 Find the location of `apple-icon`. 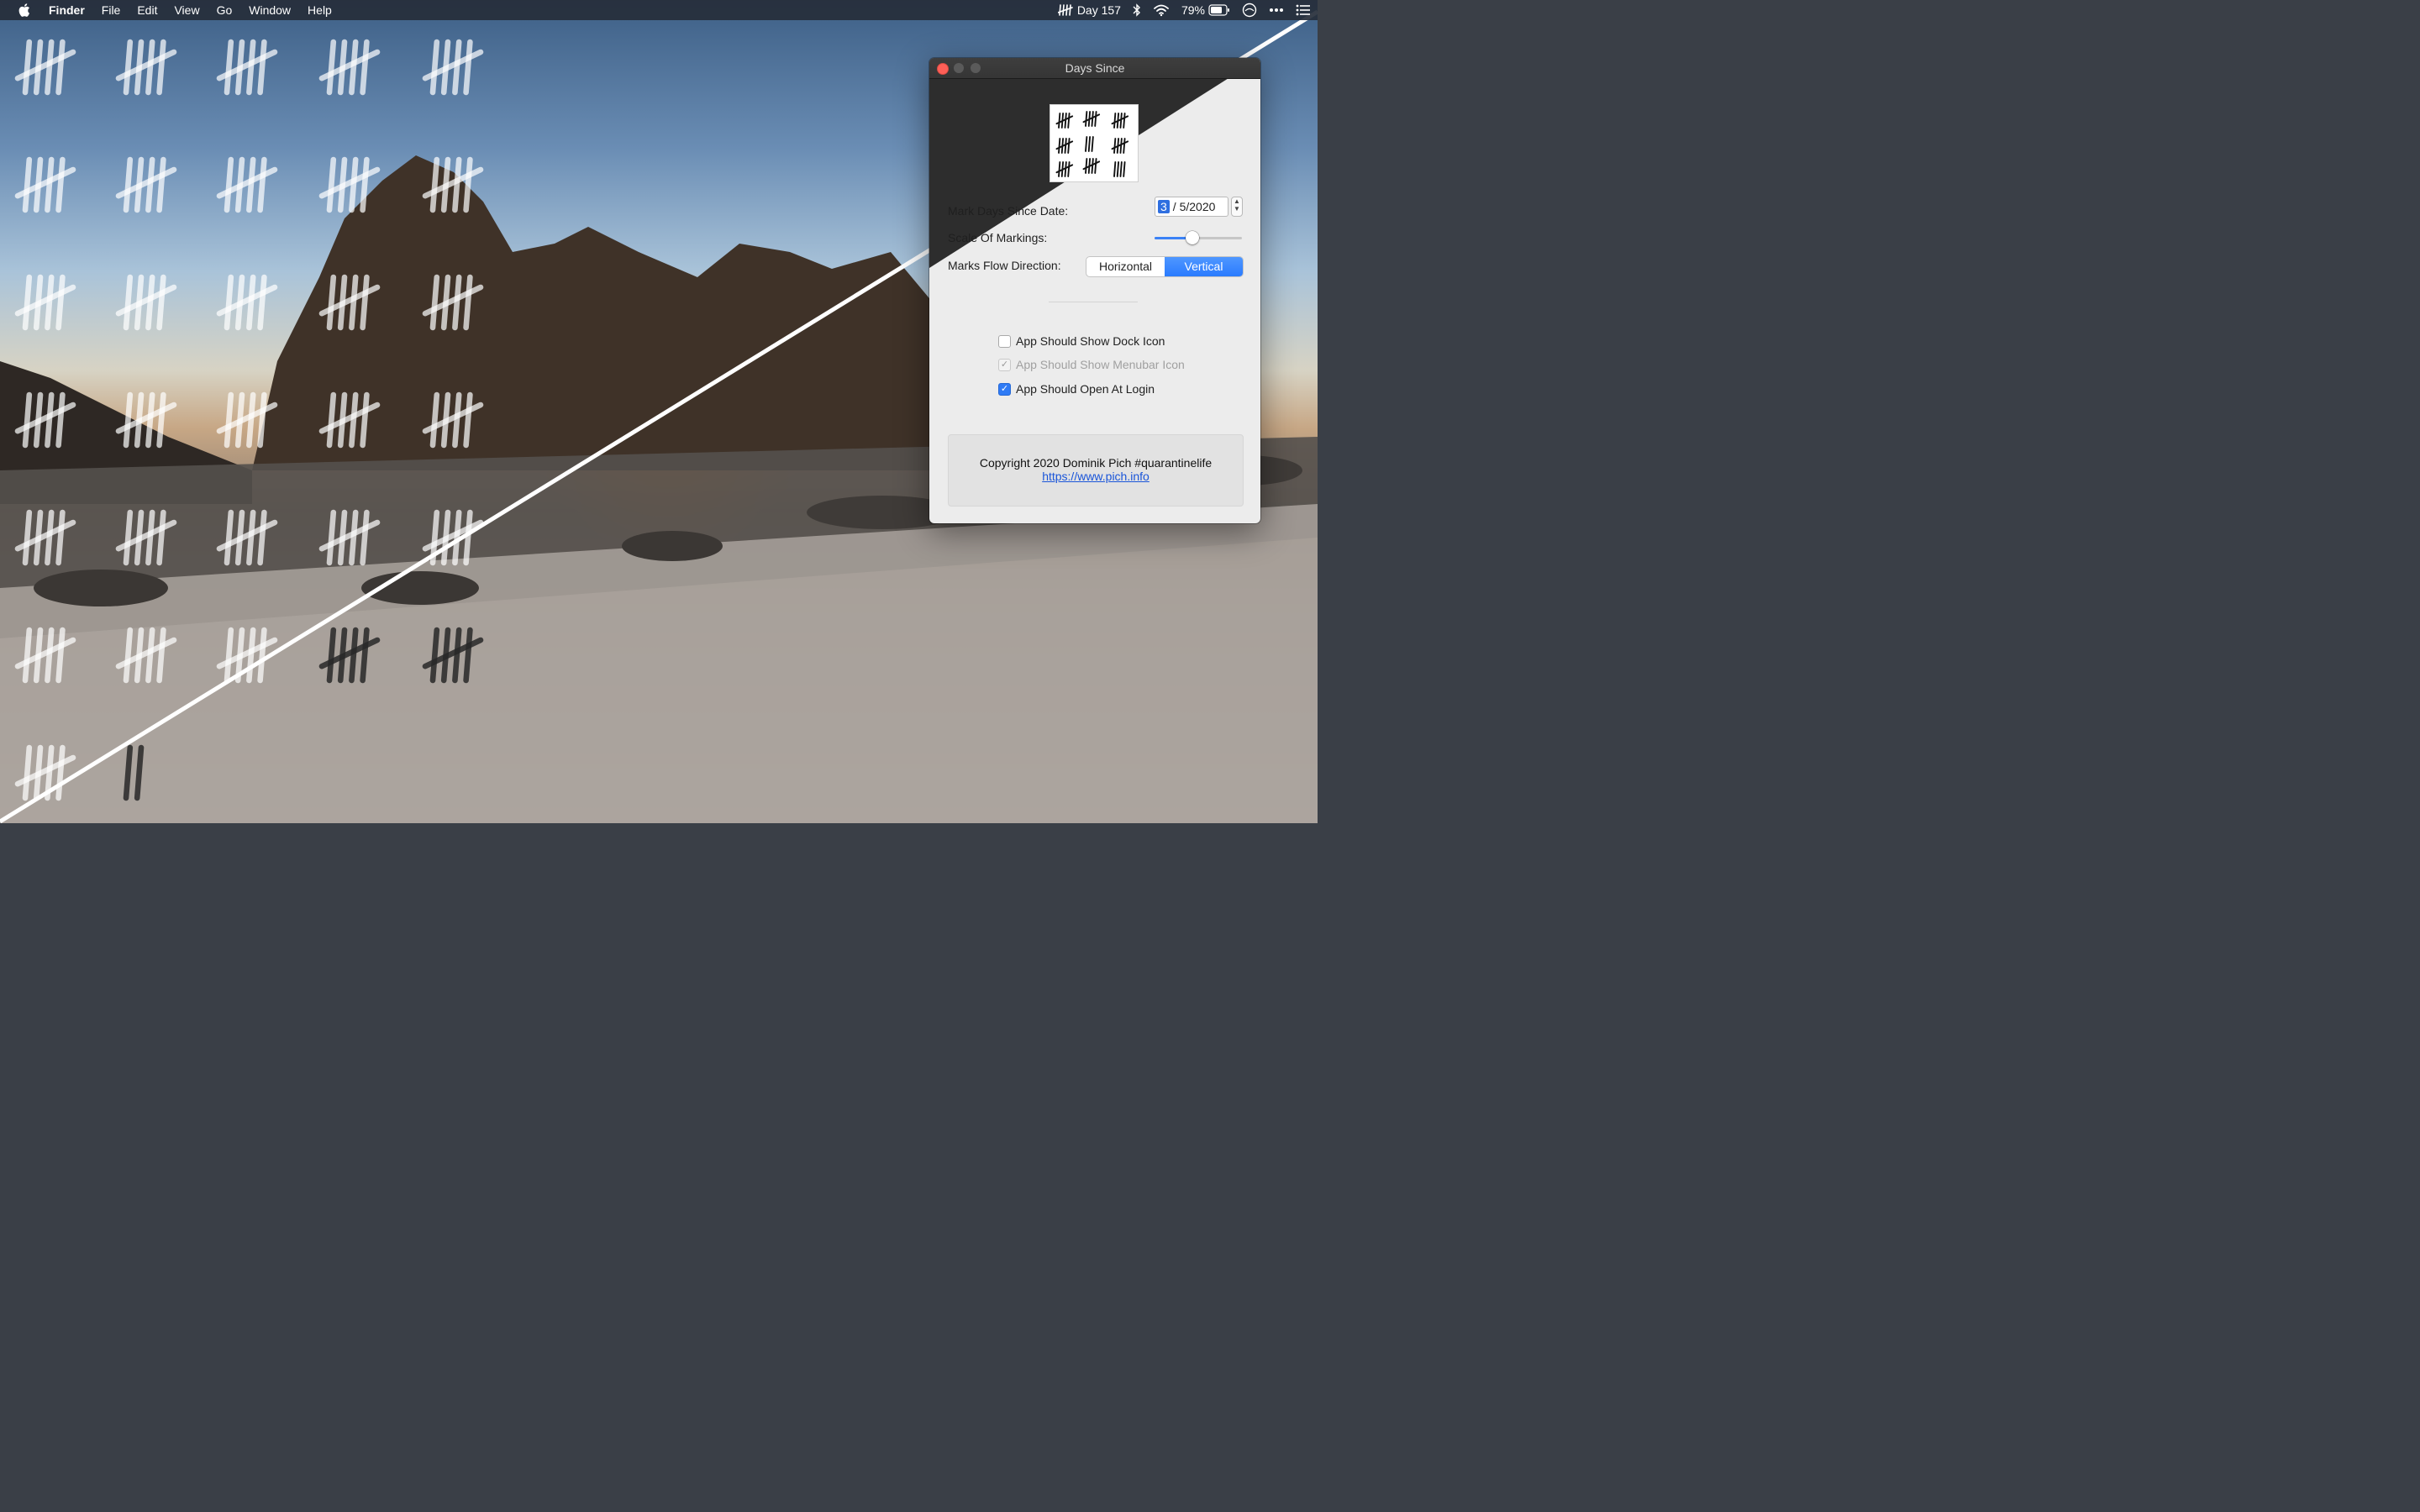

apple-icon is located at coordinates (20, 10).